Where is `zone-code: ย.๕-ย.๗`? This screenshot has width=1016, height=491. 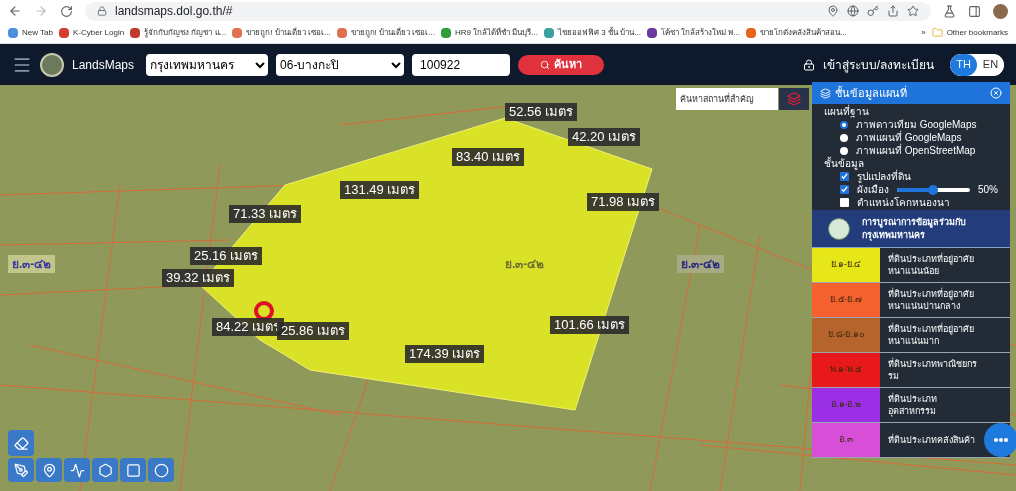 zone-code: ย.๕-ย.๗ is located at coordinates (846, 300).